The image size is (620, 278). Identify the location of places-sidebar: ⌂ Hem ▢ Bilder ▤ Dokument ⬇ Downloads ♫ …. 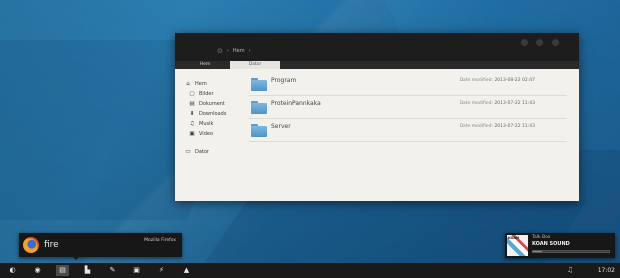
(217, 118).